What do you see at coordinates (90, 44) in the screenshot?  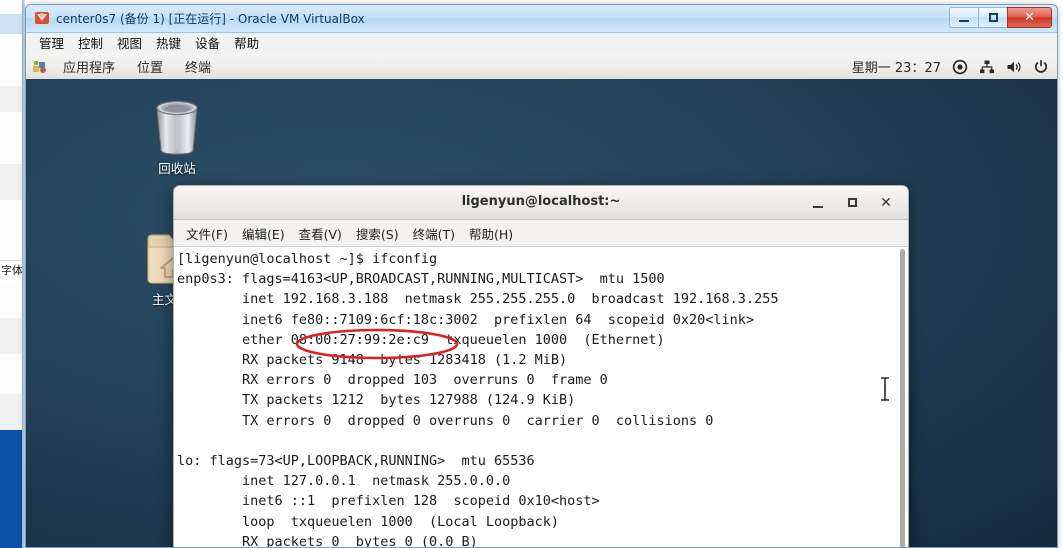 I see `vbox-menu-control: 控制` at bounding box center [90, 44].